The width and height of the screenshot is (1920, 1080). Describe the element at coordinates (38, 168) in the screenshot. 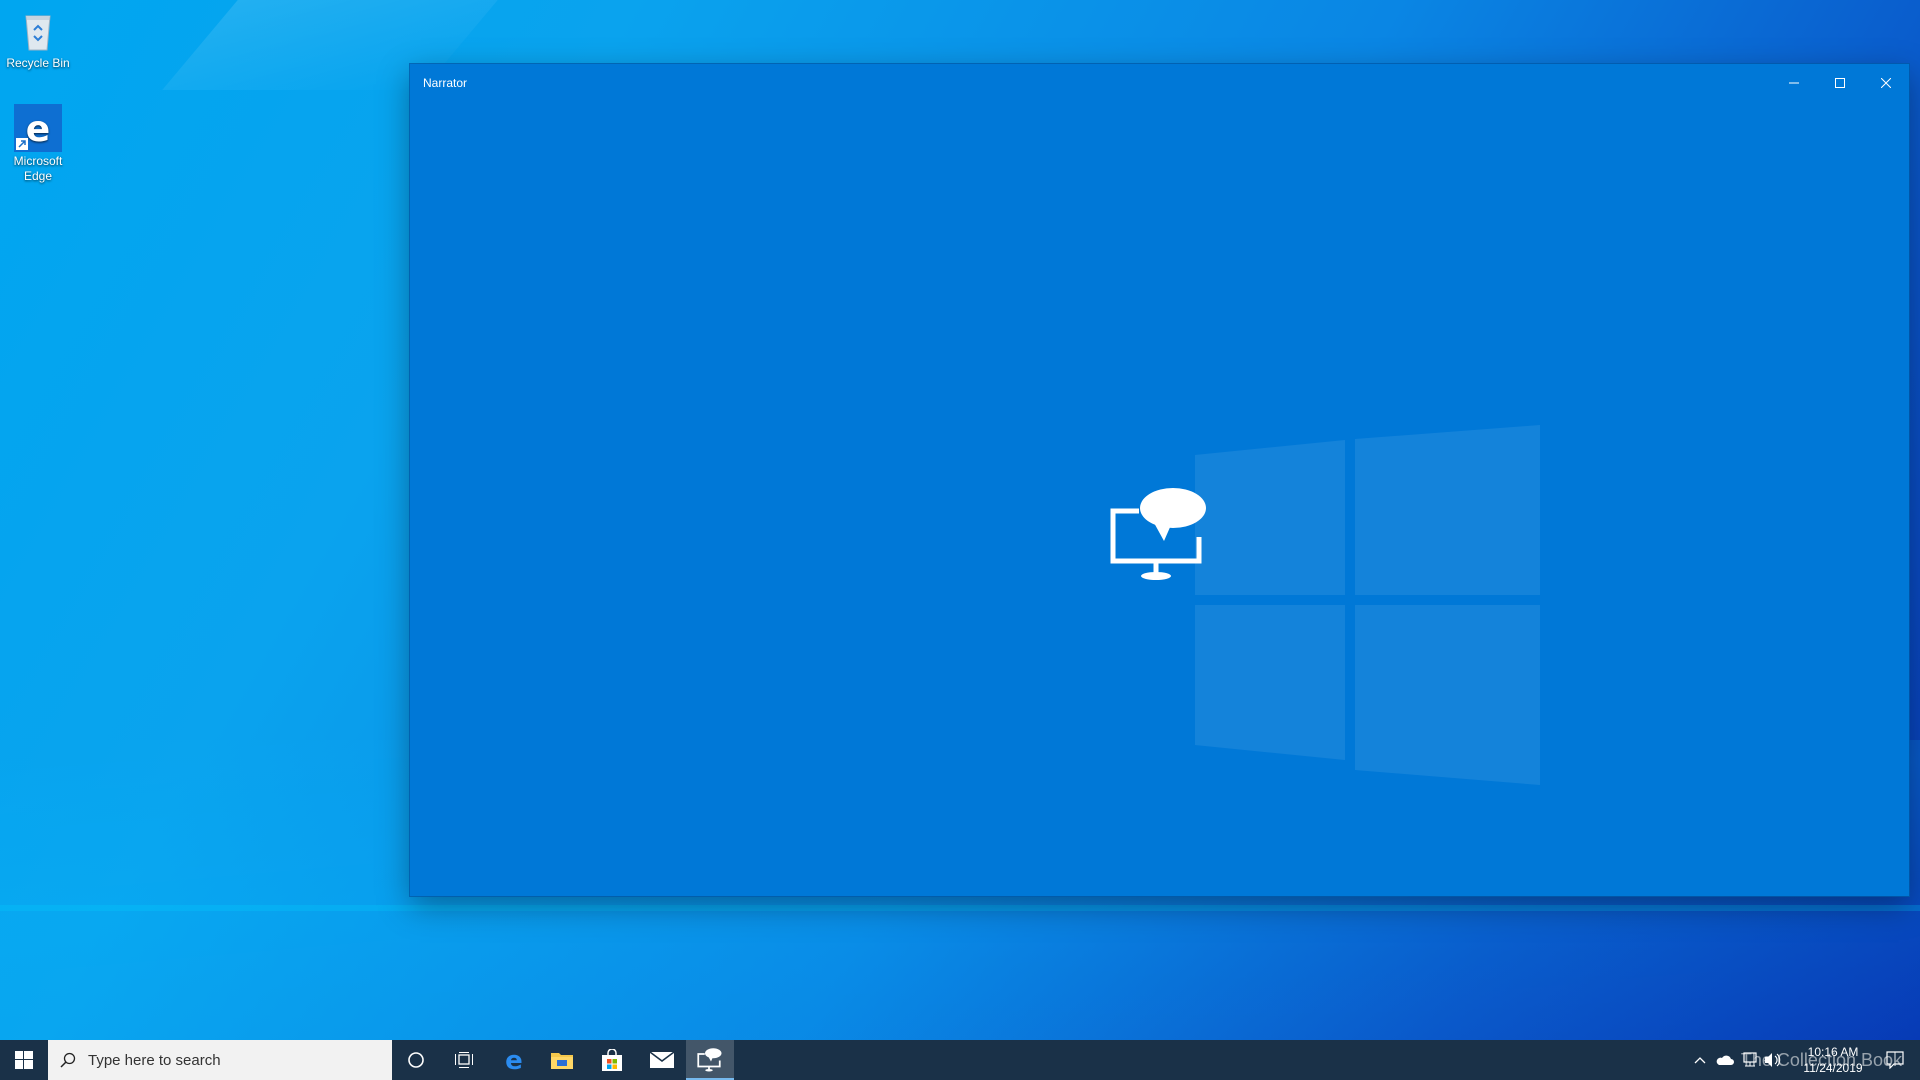

I see `desktop-icon-label: Microsoft Edge` at that location.